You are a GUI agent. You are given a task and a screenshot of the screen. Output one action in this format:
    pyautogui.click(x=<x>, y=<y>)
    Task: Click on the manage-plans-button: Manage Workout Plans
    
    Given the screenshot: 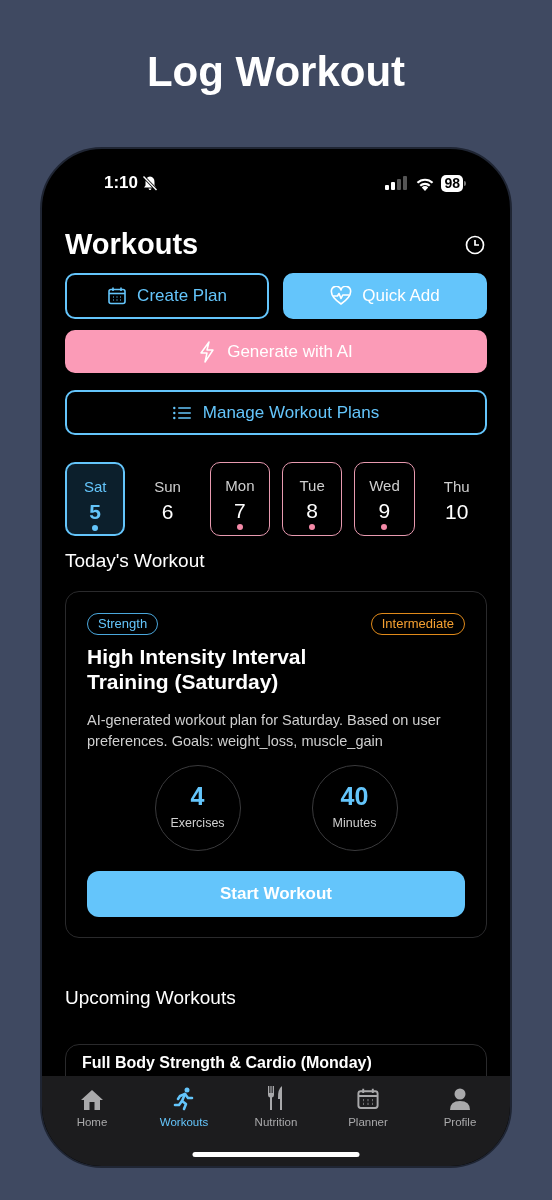 What is the action you would take?
    pyautogui.click(x=276, y=412)
    